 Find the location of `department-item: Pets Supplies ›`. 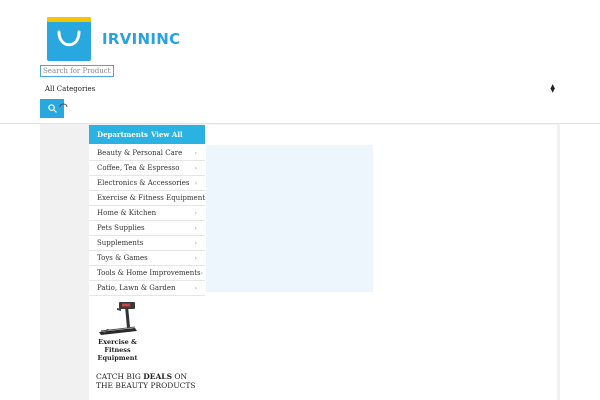

department-item: Pets Supplies › is located at coordinates (147, 228).